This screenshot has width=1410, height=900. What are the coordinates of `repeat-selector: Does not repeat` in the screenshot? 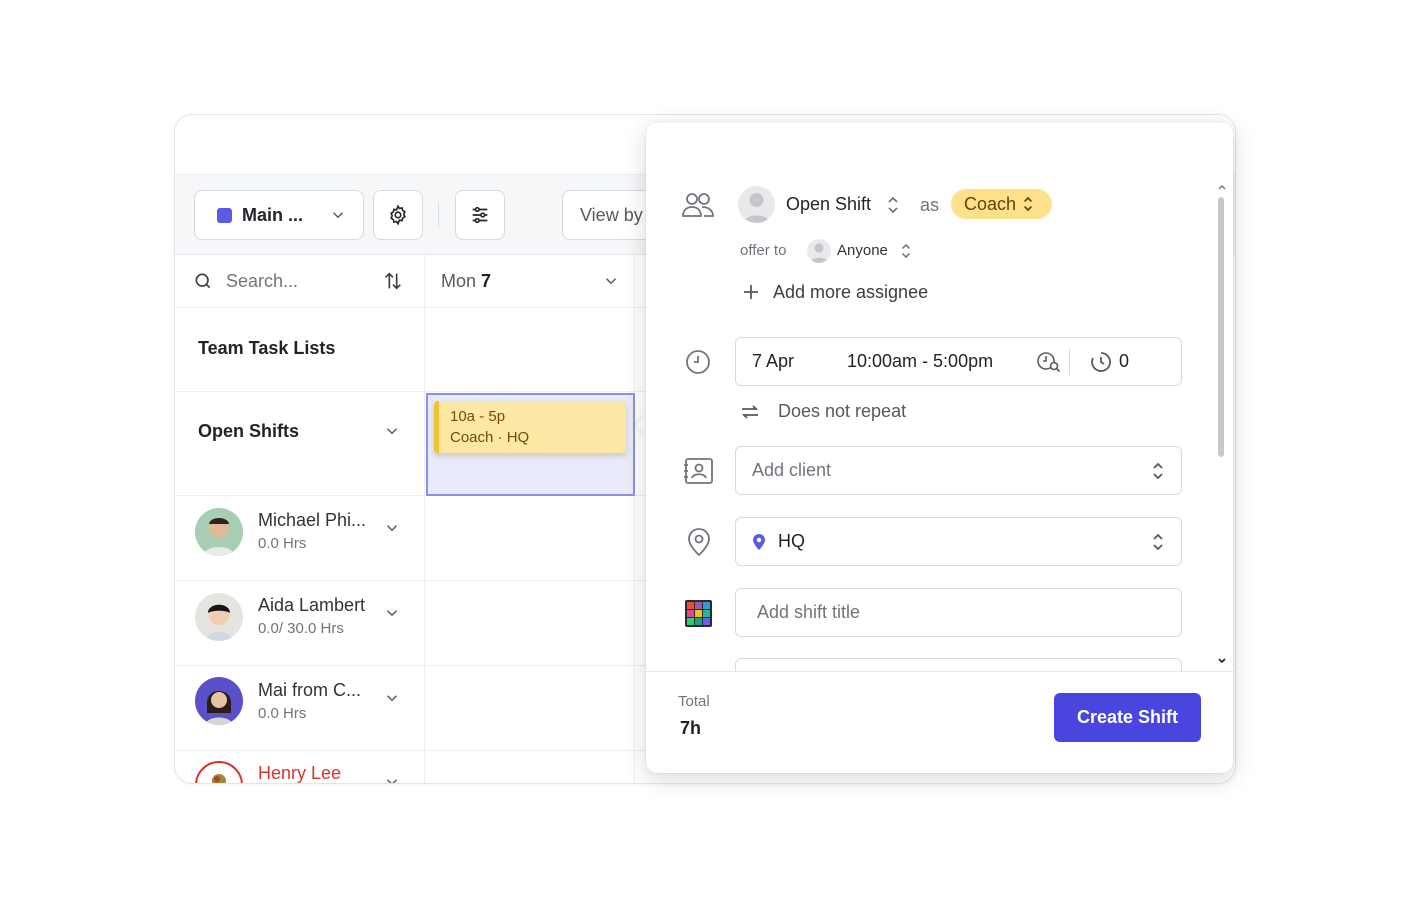 It's located at (842, 411).